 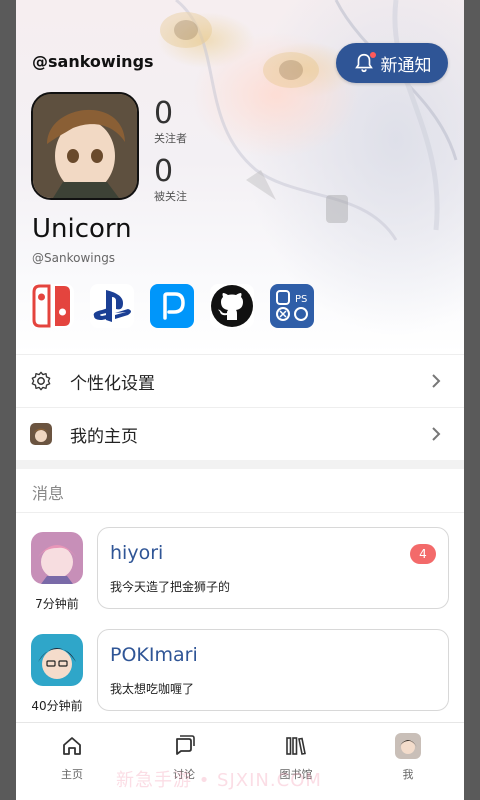 What do you see at coordinates (408, 746) in the screenshot?
I see `profile-avatar-icon` at bounding box center [408, 746].